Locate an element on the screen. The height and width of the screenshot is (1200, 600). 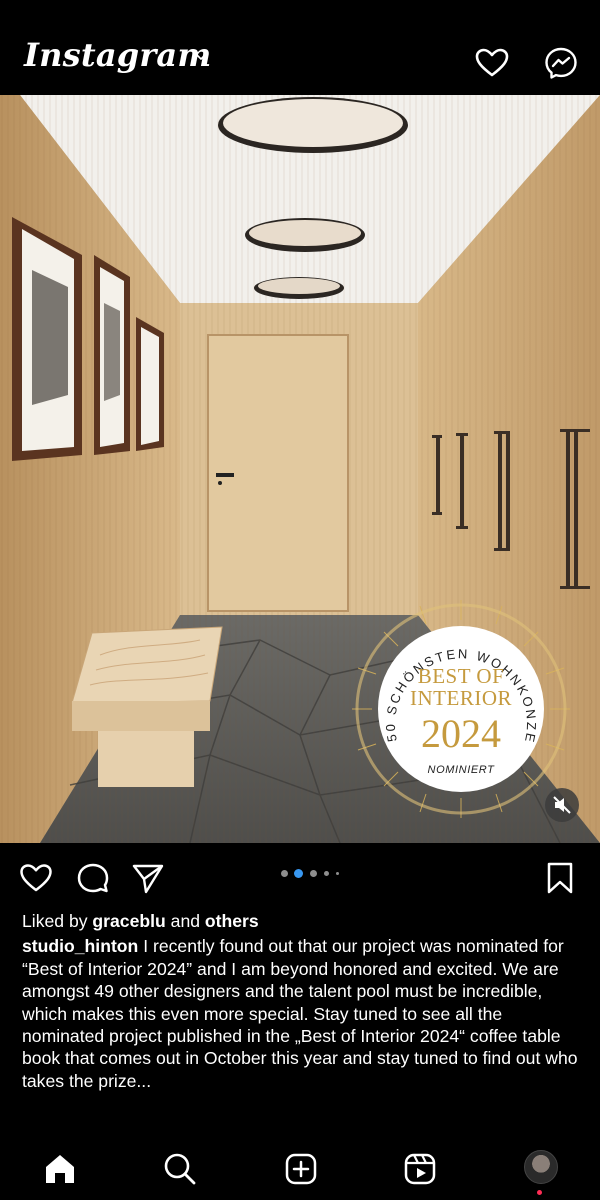
liked-by-user: graceblu is located at coordinates (128, 921).